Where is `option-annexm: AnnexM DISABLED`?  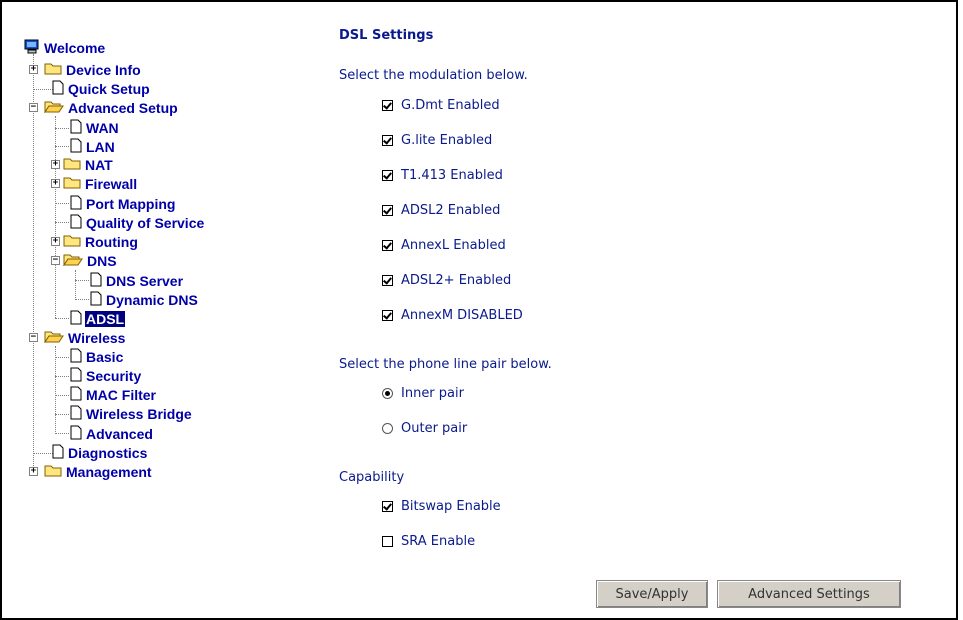 option-annexm: AnnexM DISABLED is located at coordinates (452, 315).